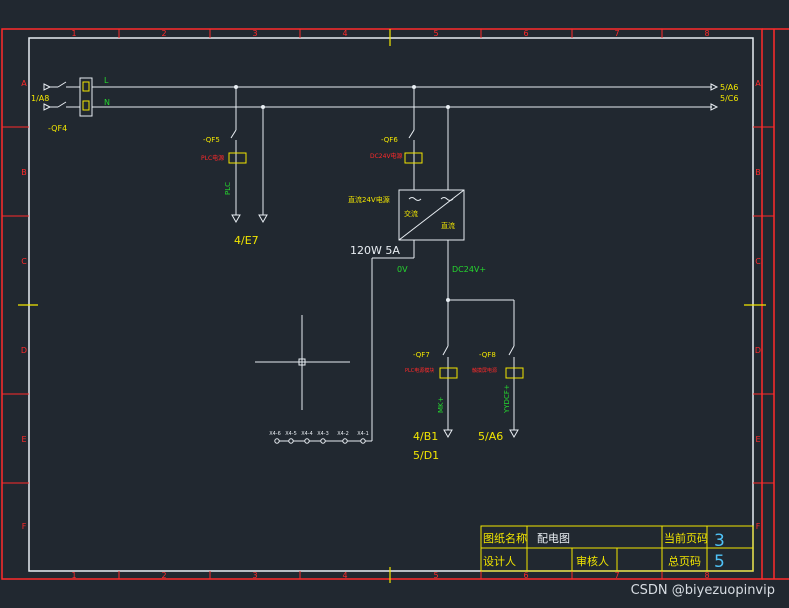 This screenshot has width=789, height=608. What do you see at coordinates (421, 355) in the screenshot?
I see `qf7-tag: -QF7` at bounding box center [421, 355].